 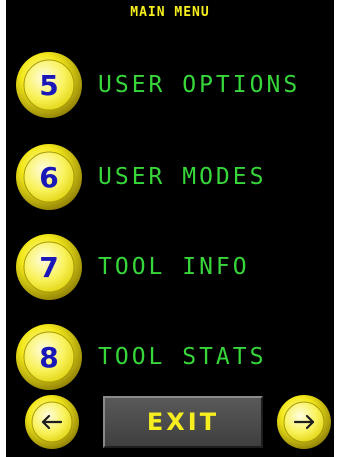 I want to click on forward-button, so click(x=304, y=422).